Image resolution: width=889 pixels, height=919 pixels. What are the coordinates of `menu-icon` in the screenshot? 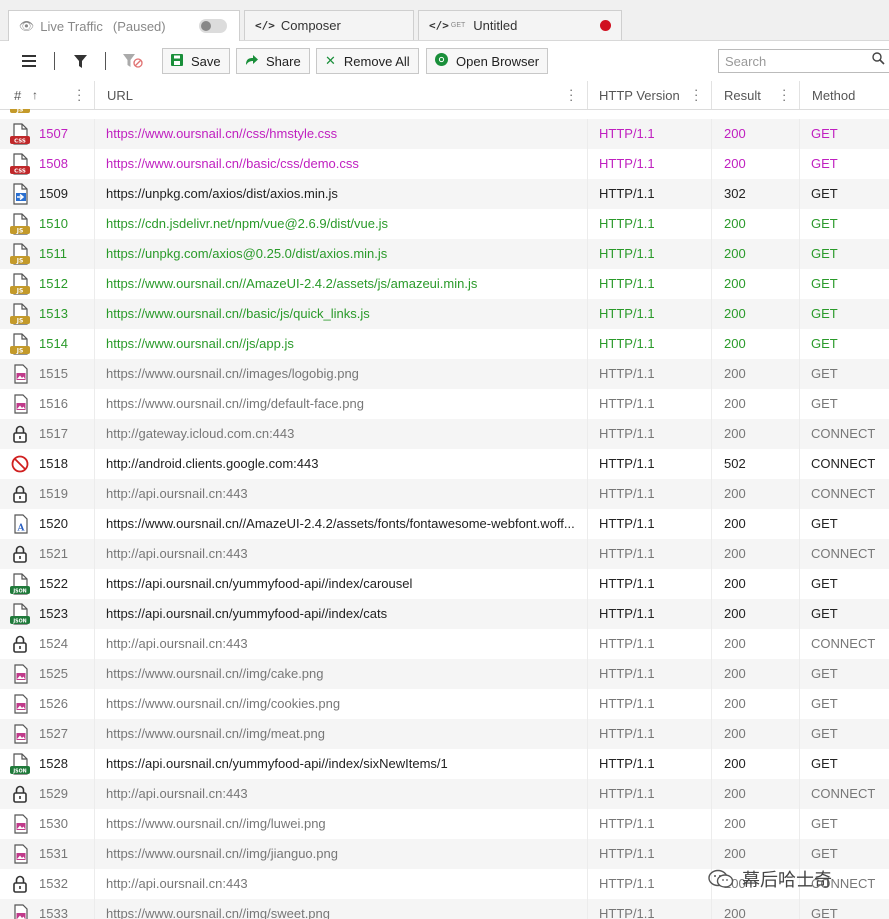 It's located at (29, 61).